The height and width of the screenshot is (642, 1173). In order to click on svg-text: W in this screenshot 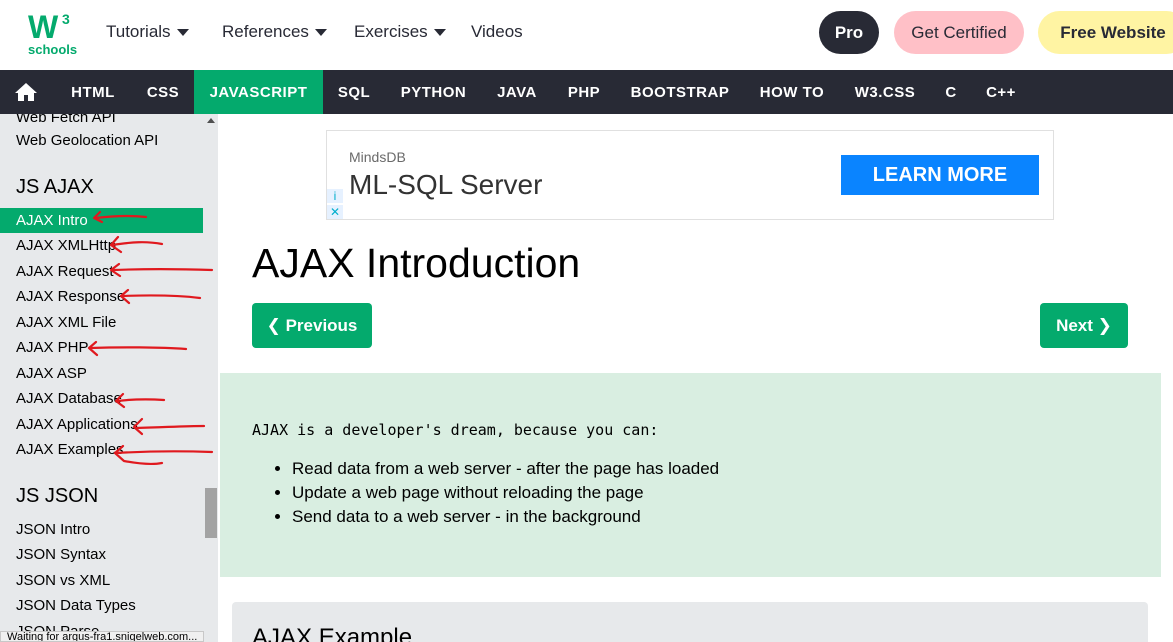, I will do `click(43, 27)`.